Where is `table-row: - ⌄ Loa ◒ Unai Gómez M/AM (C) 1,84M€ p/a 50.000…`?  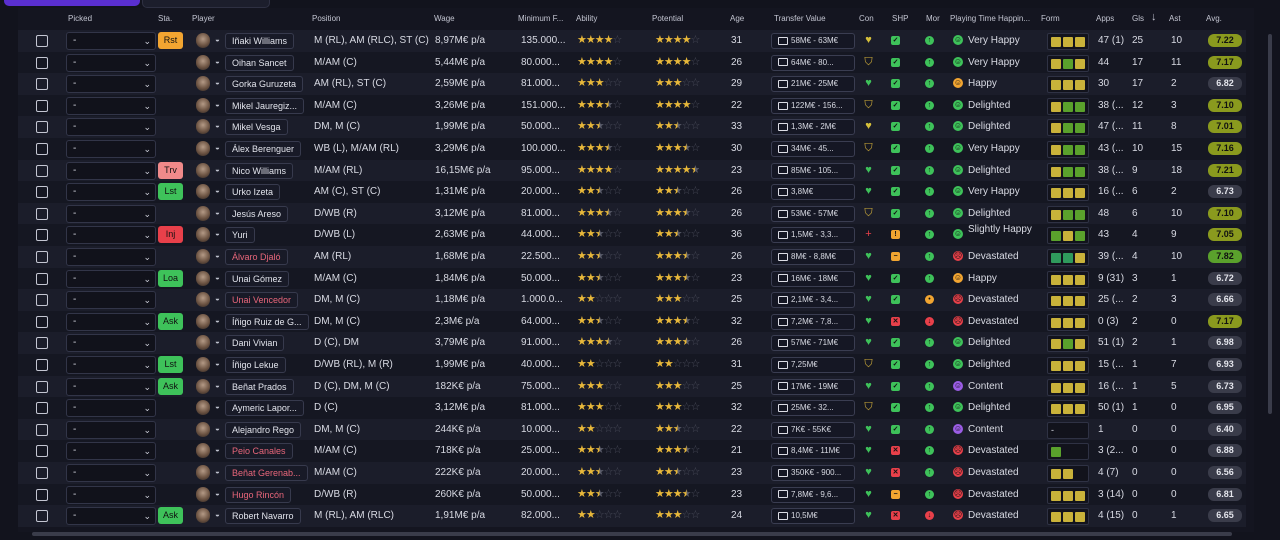
table-row: - ⌄ Loa ◒ Unai Gómez M/AM (C) 1,84M€ p/a 50.000… is located at coordinates (632, 278).